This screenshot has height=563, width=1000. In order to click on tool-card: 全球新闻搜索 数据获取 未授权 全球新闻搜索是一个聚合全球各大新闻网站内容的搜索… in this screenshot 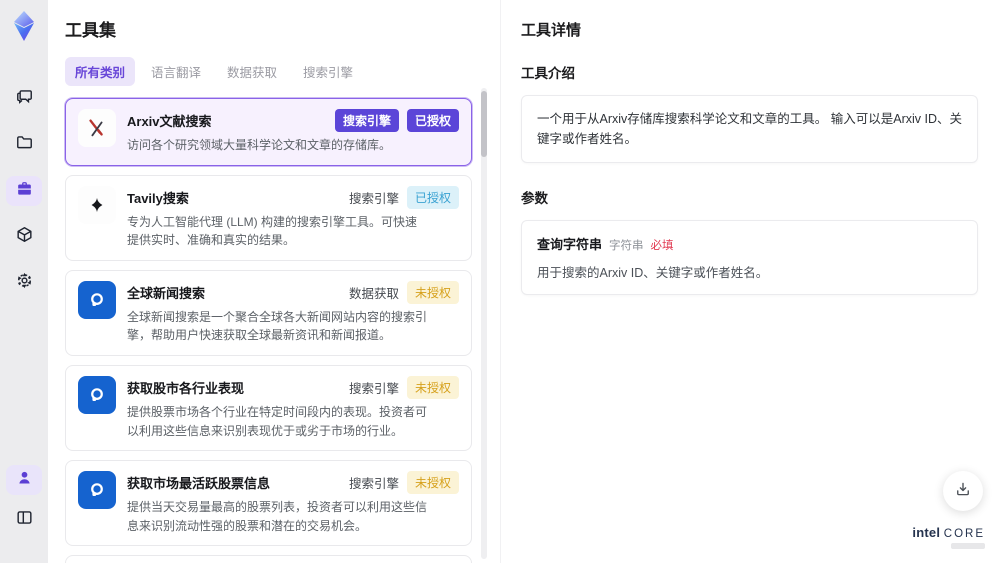, I will do `click(268, 312)`.